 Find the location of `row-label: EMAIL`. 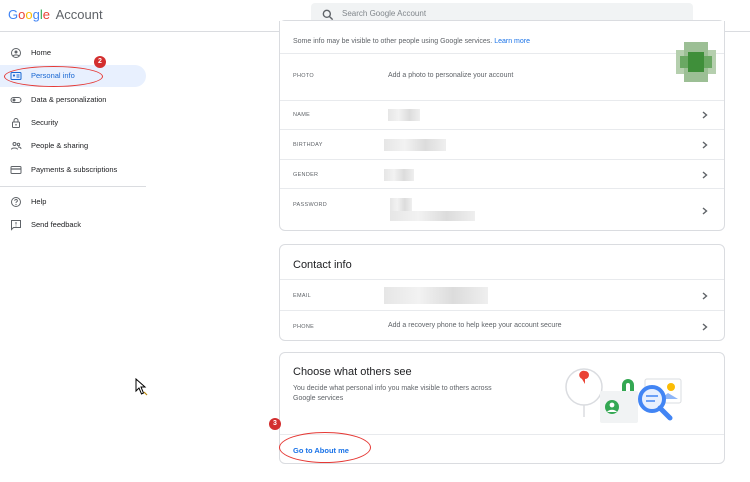

row-label: EMAIL is located at coordinates (302, 296).